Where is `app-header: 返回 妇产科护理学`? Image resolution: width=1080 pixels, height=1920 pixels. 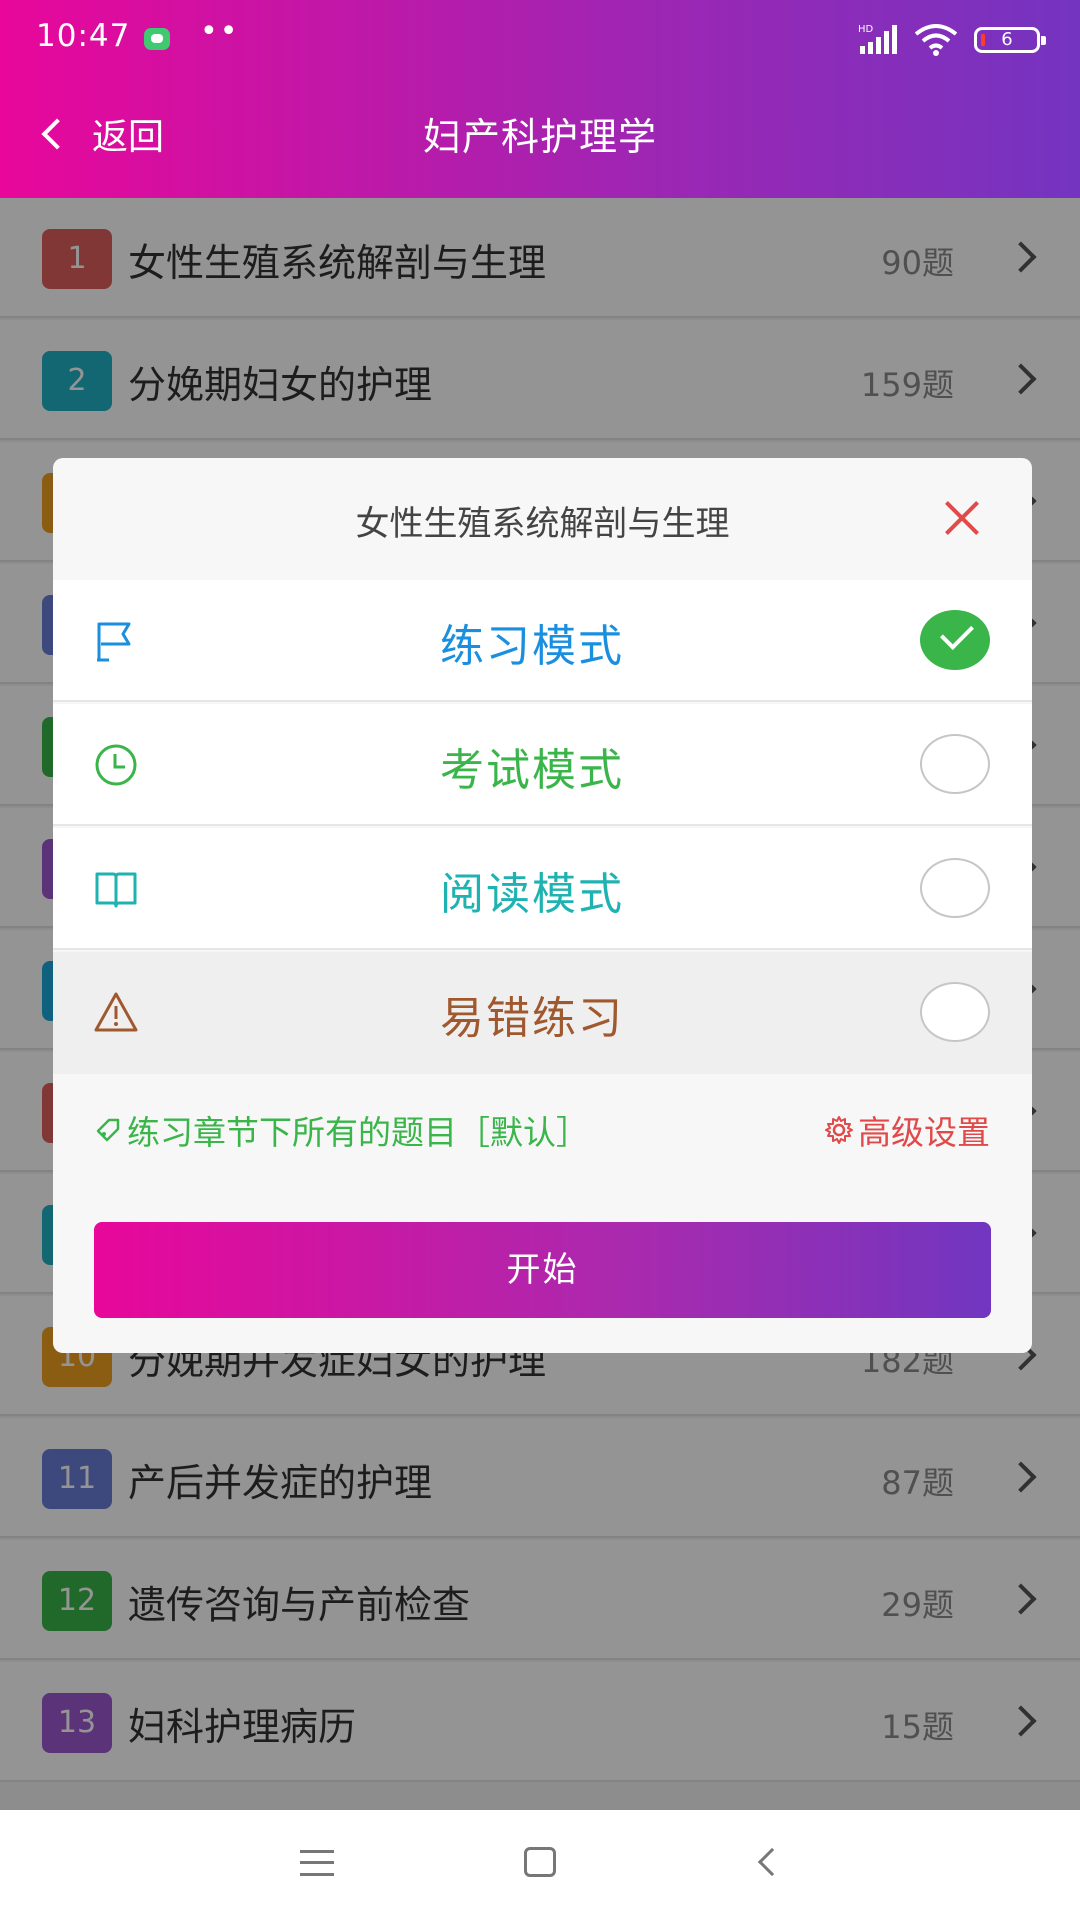
app-header: 返回 妇产科护理学 is located at coordinates (540, 138).